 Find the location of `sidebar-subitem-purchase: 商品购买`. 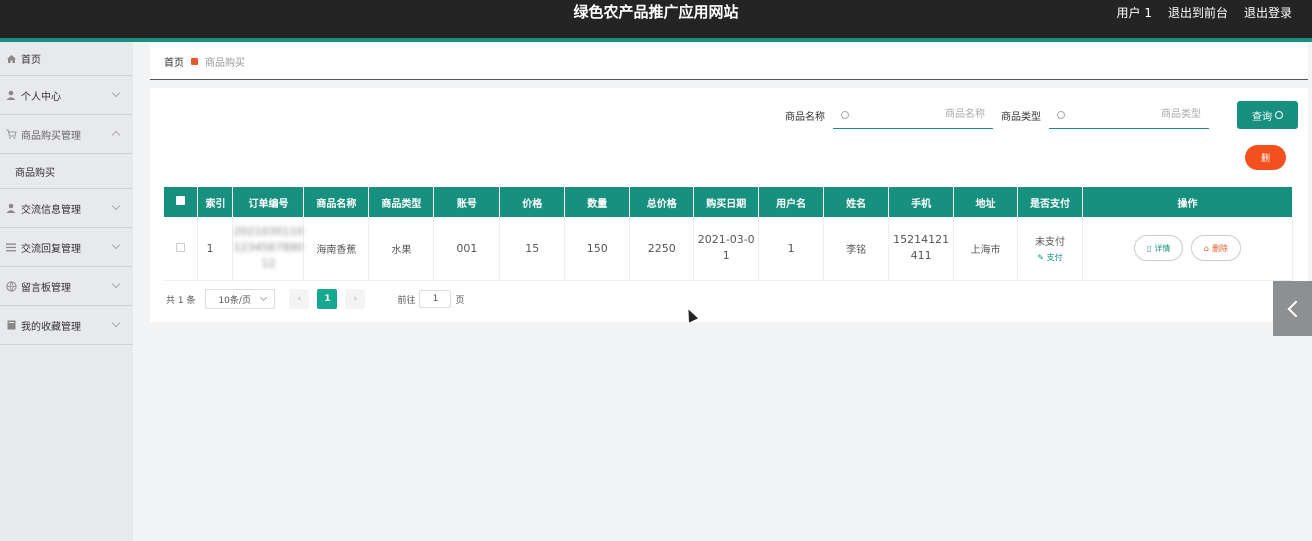

sidebar-subitem-purchase: 商品购买 is located at coordinates (66, 171).